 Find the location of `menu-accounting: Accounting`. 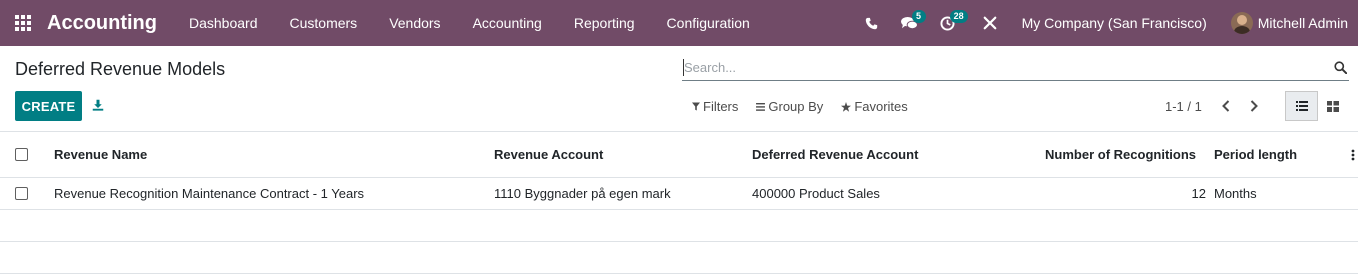

menu-accounting: Accounting is located at coordinates (507, 23).